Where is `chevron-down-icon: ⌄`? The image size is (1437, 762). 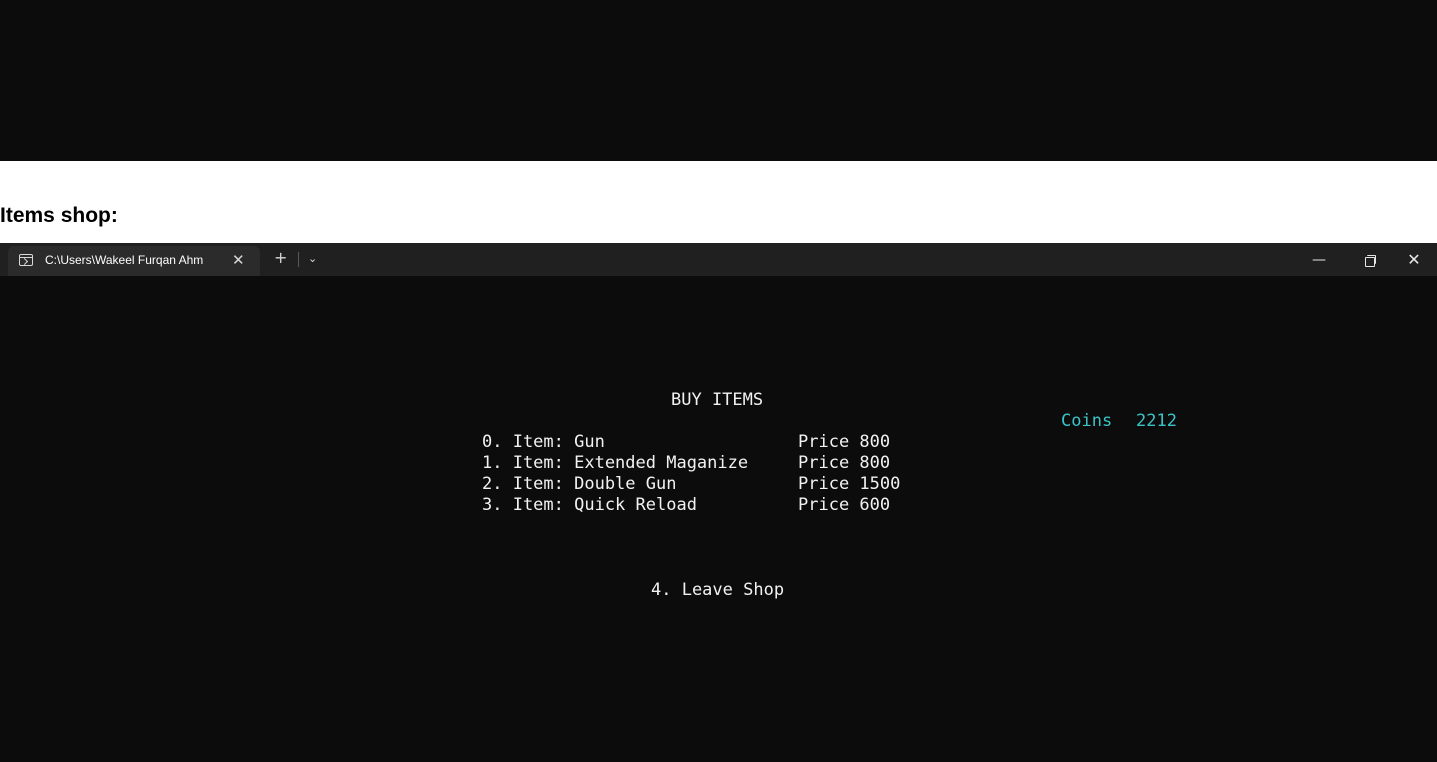
chevron-down-icon: ⌄ is located at coordinates (312, 259).